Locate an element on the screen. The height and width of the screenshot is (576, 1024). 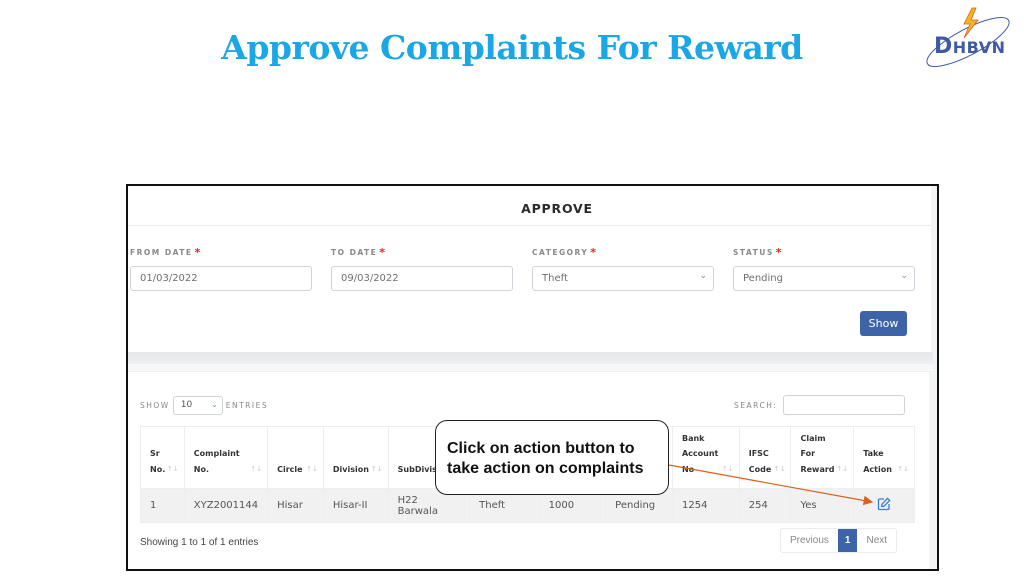
status-field: STATUS * Pending ⌄ is located at coordinates (824, 268).